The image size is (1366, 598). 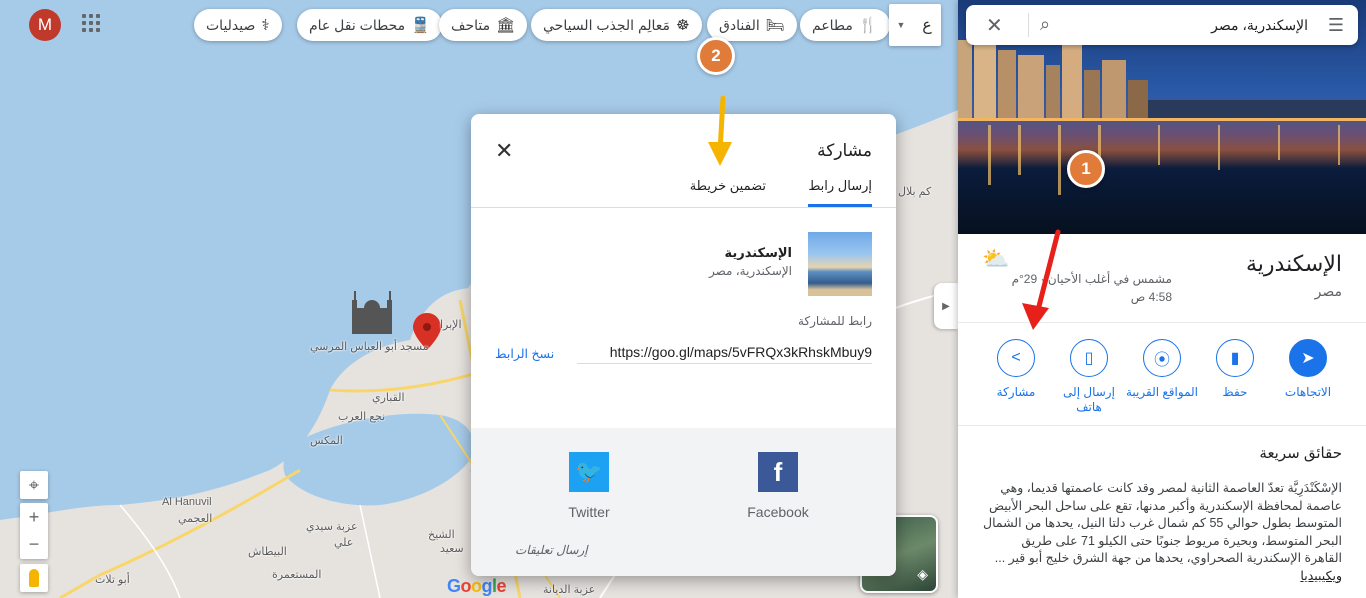 I want to click on chip-label: مطاعم, so click(x=832, y=24).